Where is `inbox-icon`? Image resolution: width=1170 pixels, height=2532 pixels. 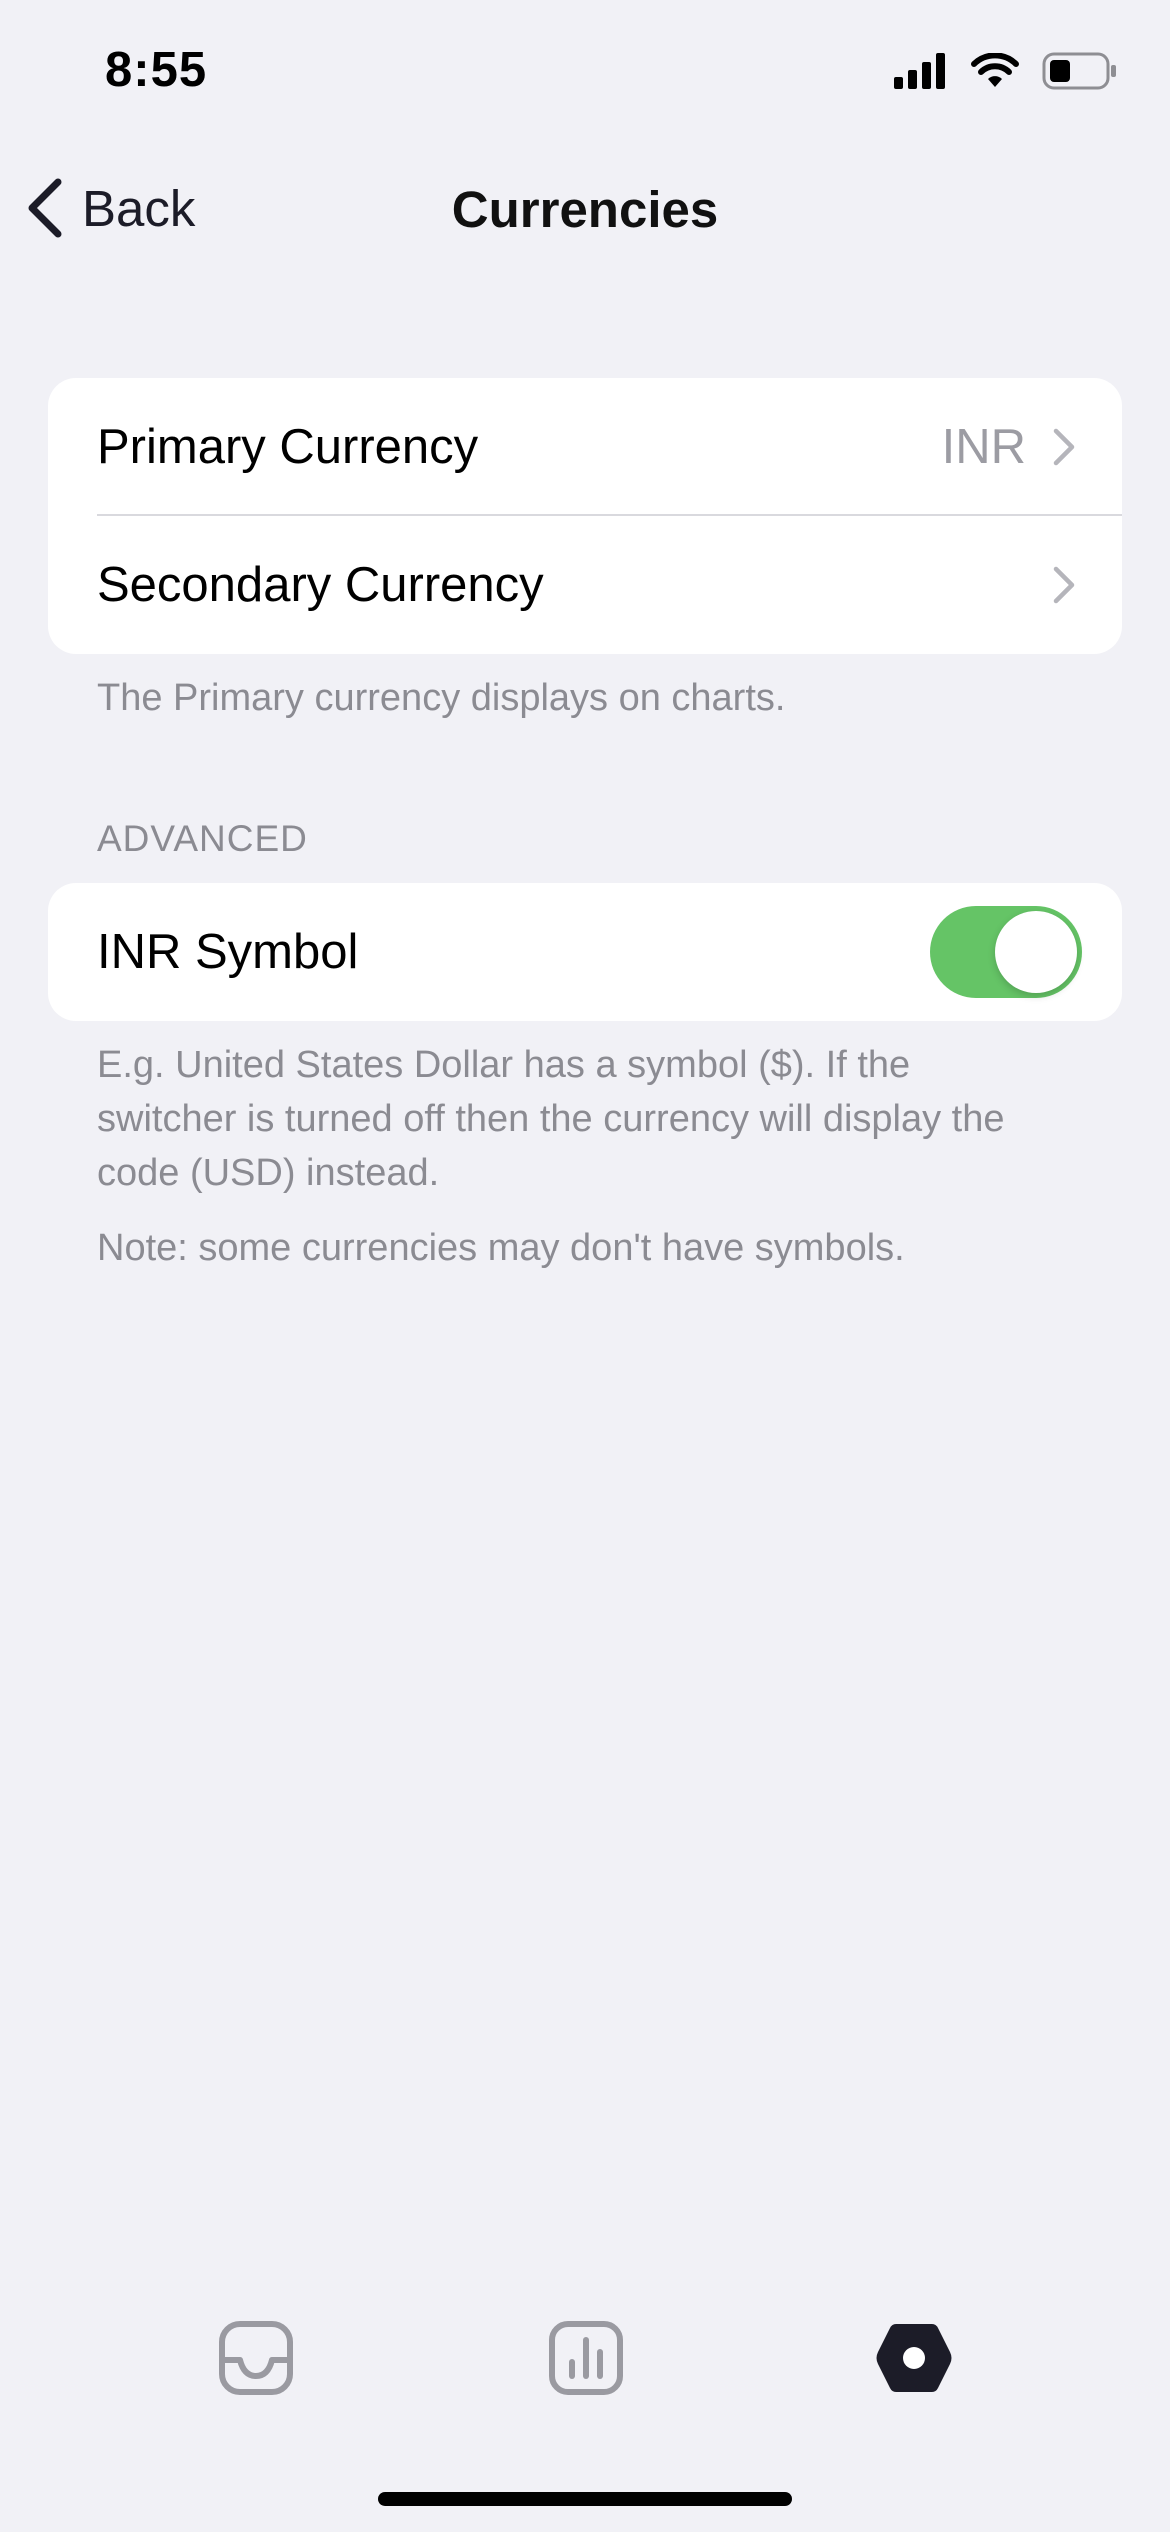 inbox-icon is located at coordinates (256, 2358).